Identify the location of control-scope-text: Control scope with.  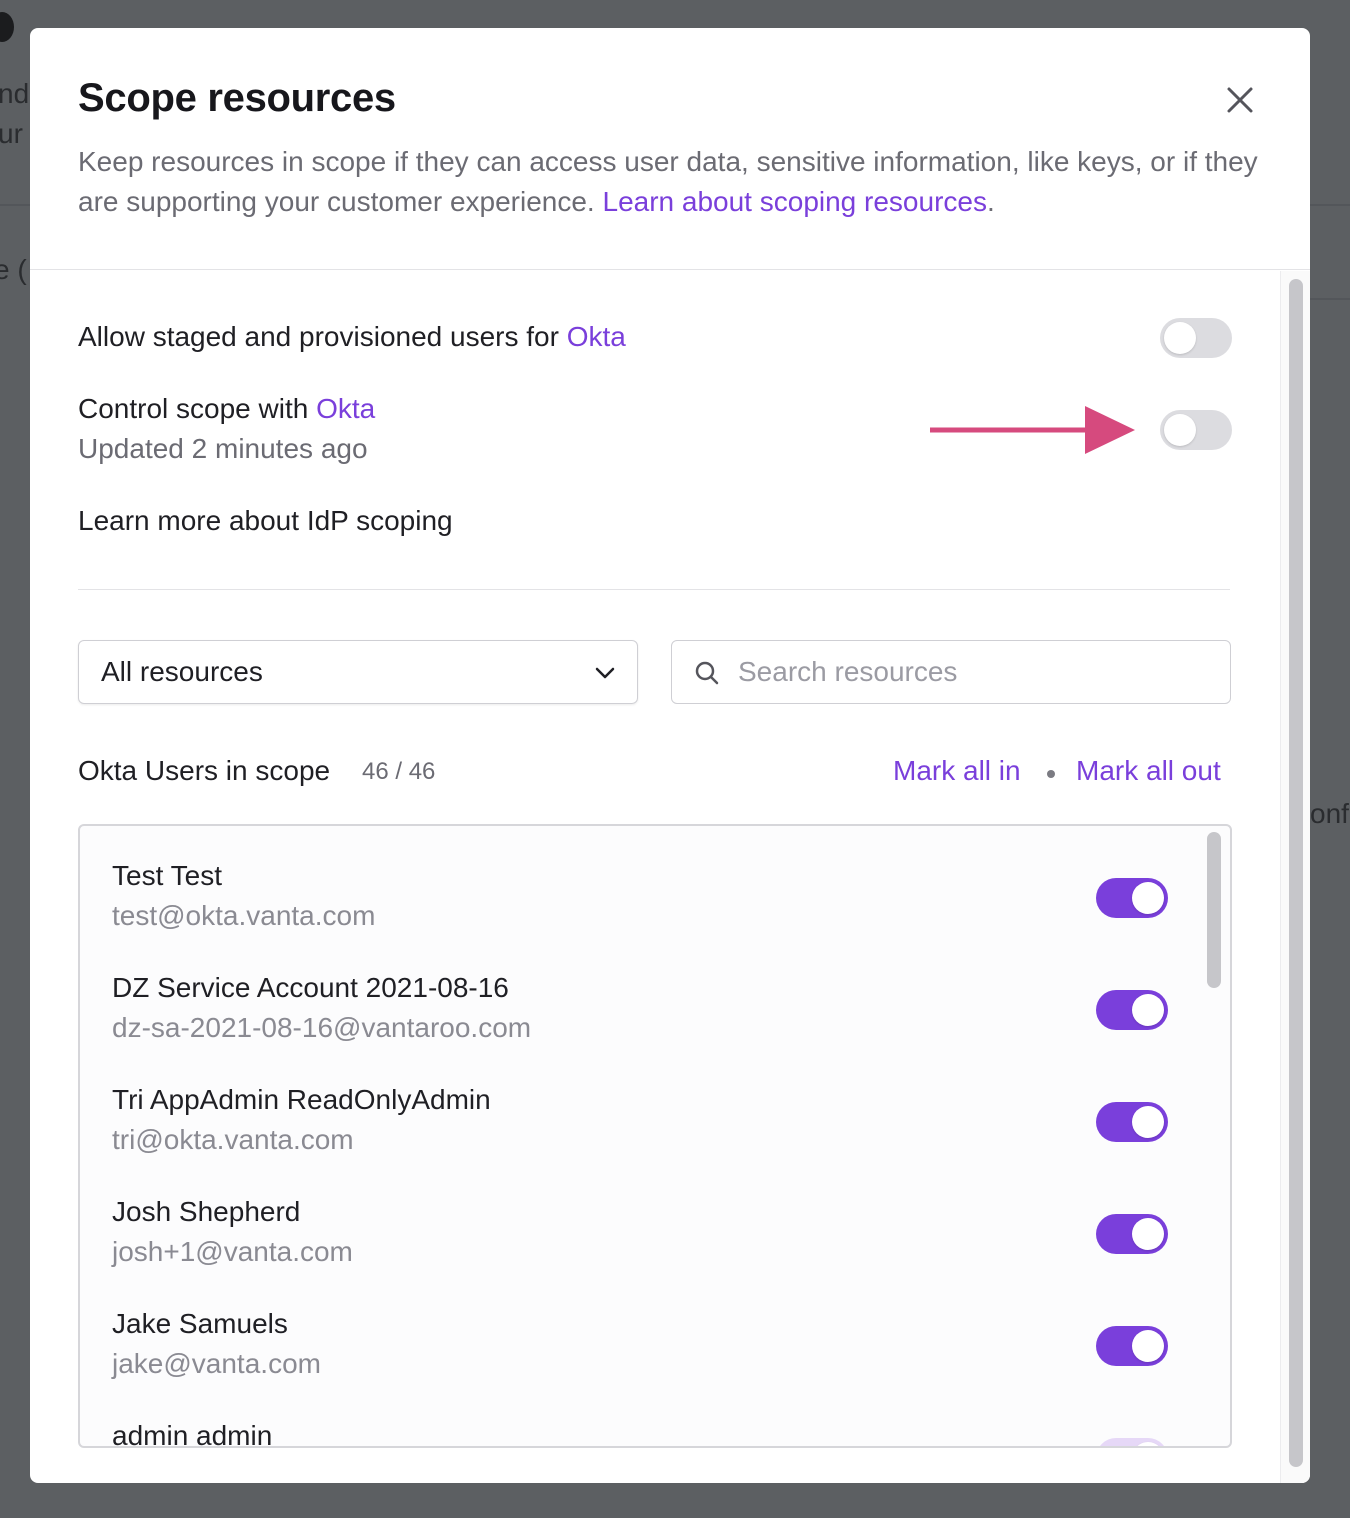
(193, 408).